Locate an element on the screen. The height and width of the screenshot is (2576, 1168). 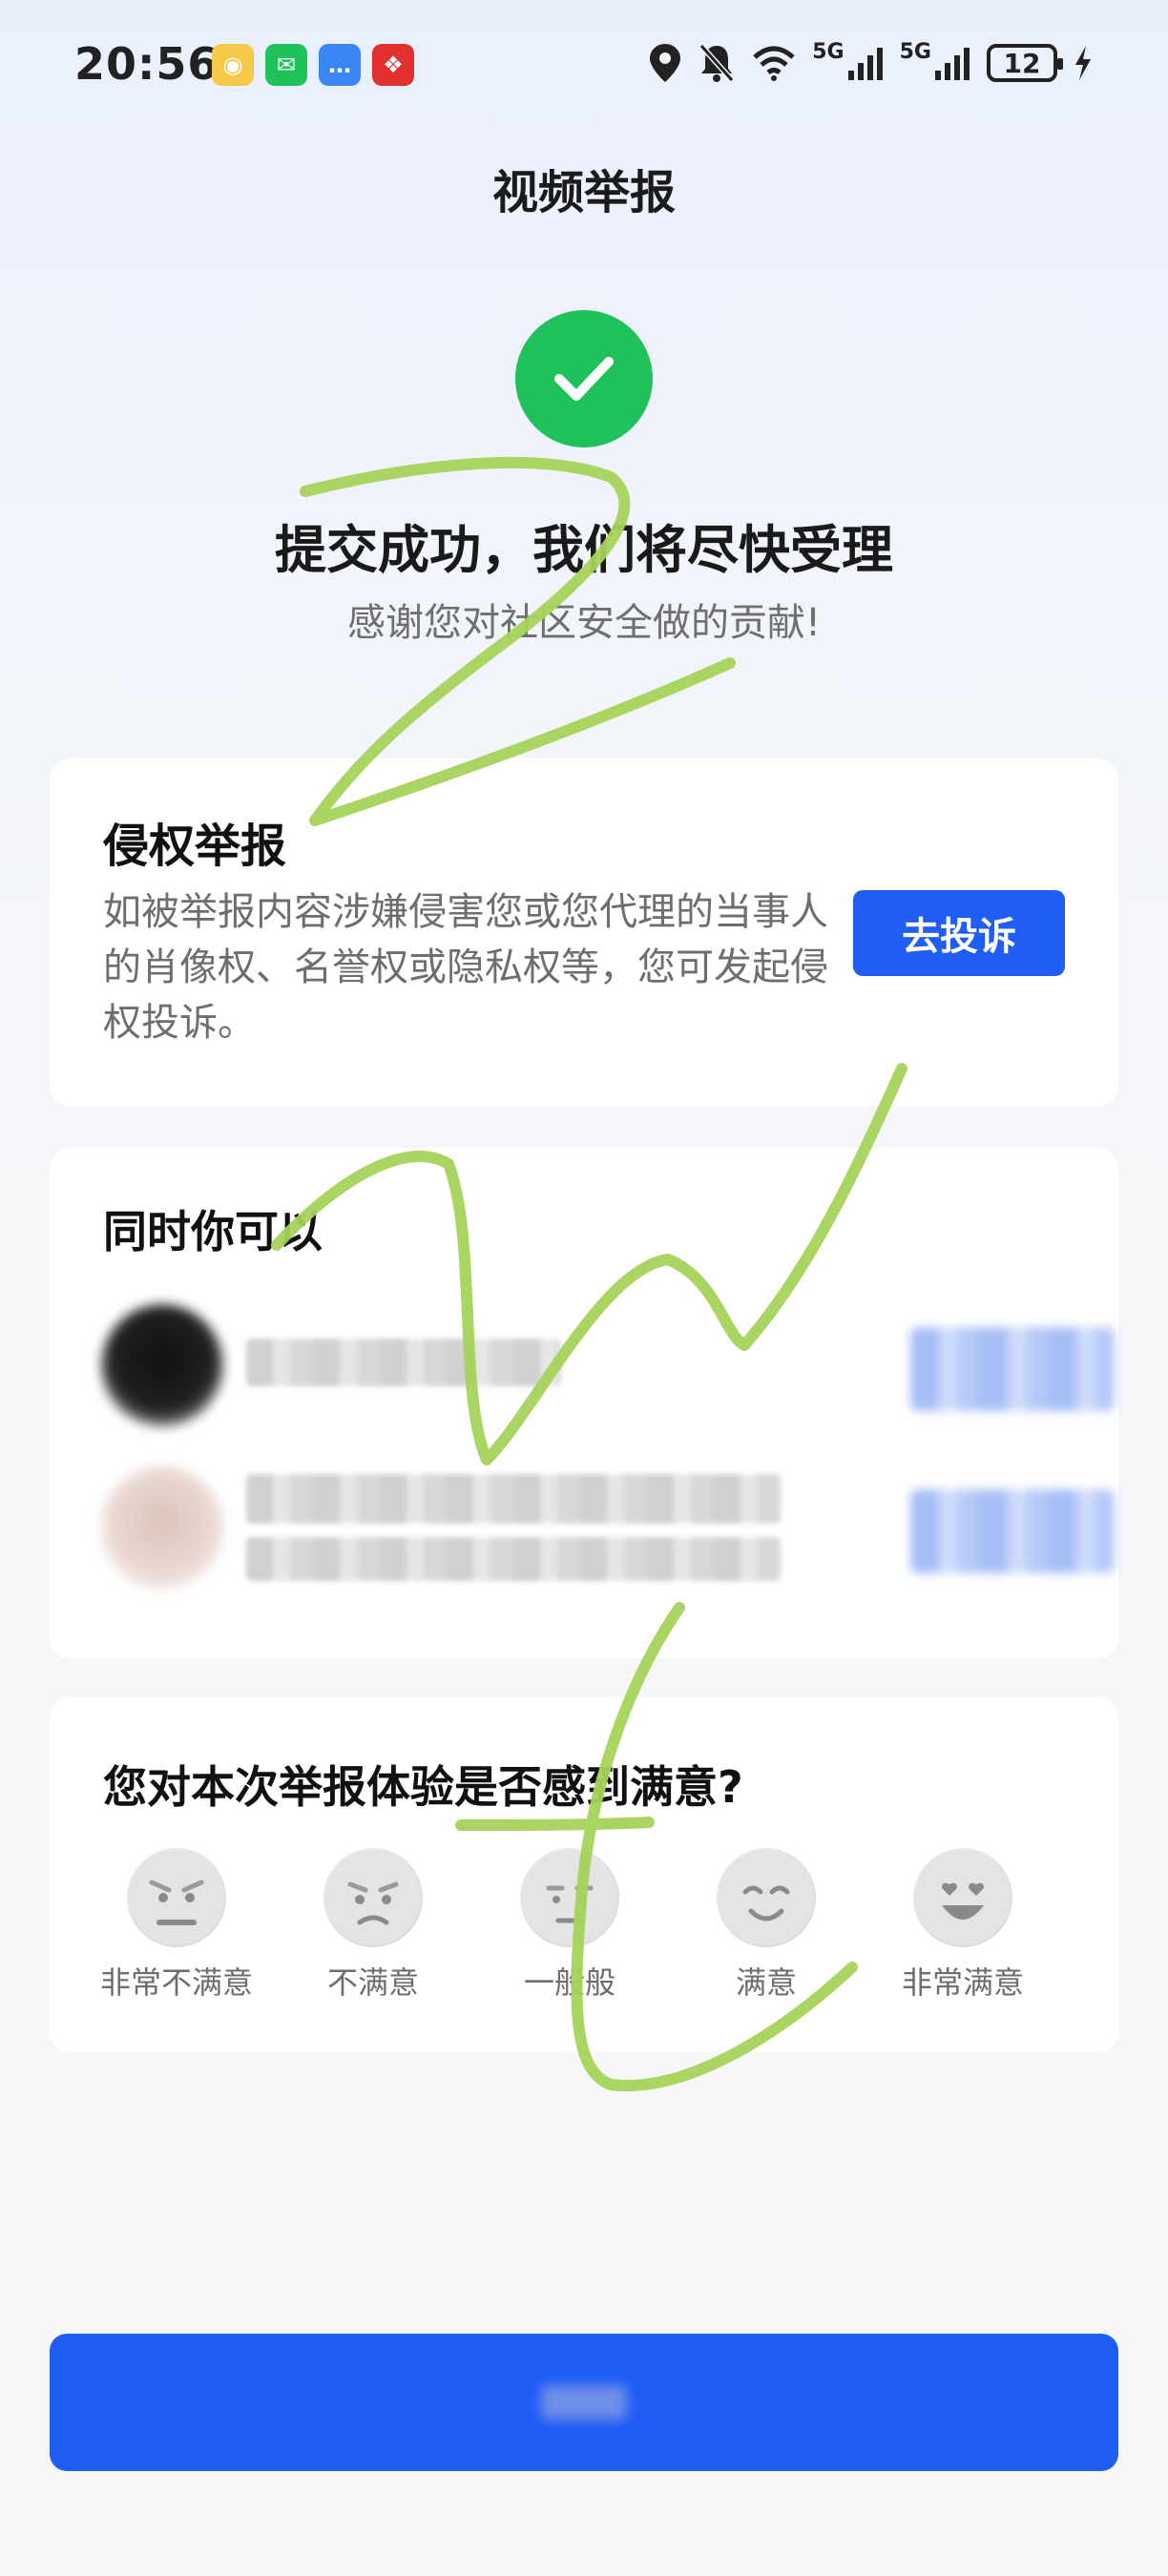
status-time: 20:56 is located at coordinates (146, 64).